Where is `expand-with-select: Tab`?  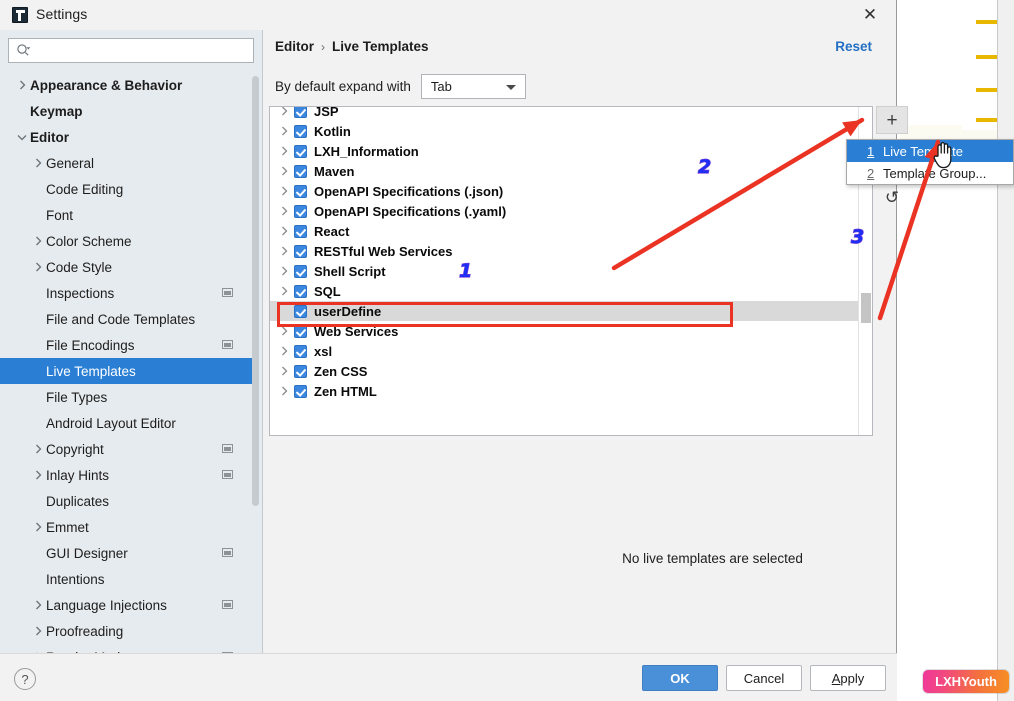 expand-with-select: Tab is located at coordinates (473, 86).